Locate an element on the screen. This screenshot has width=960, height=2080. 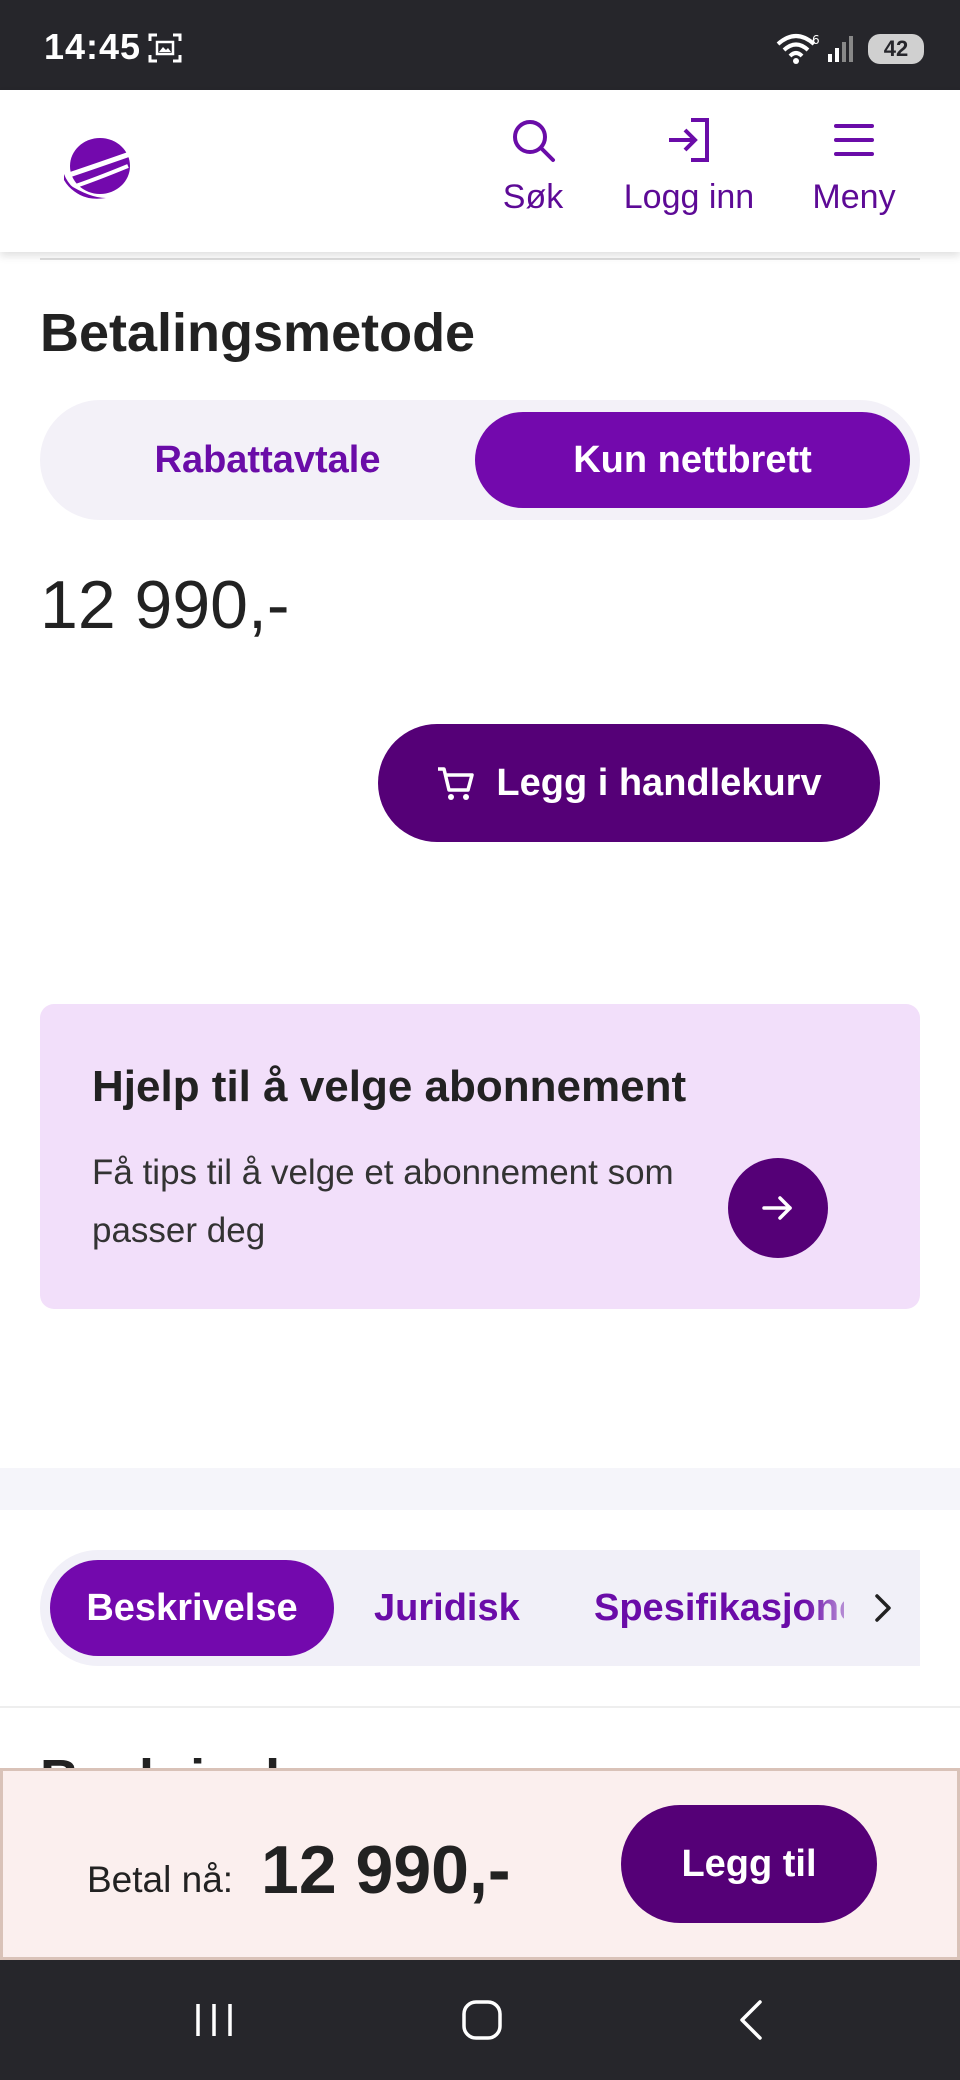
status-bar: 14:45 6 42 is located at coordinates (480, 45).